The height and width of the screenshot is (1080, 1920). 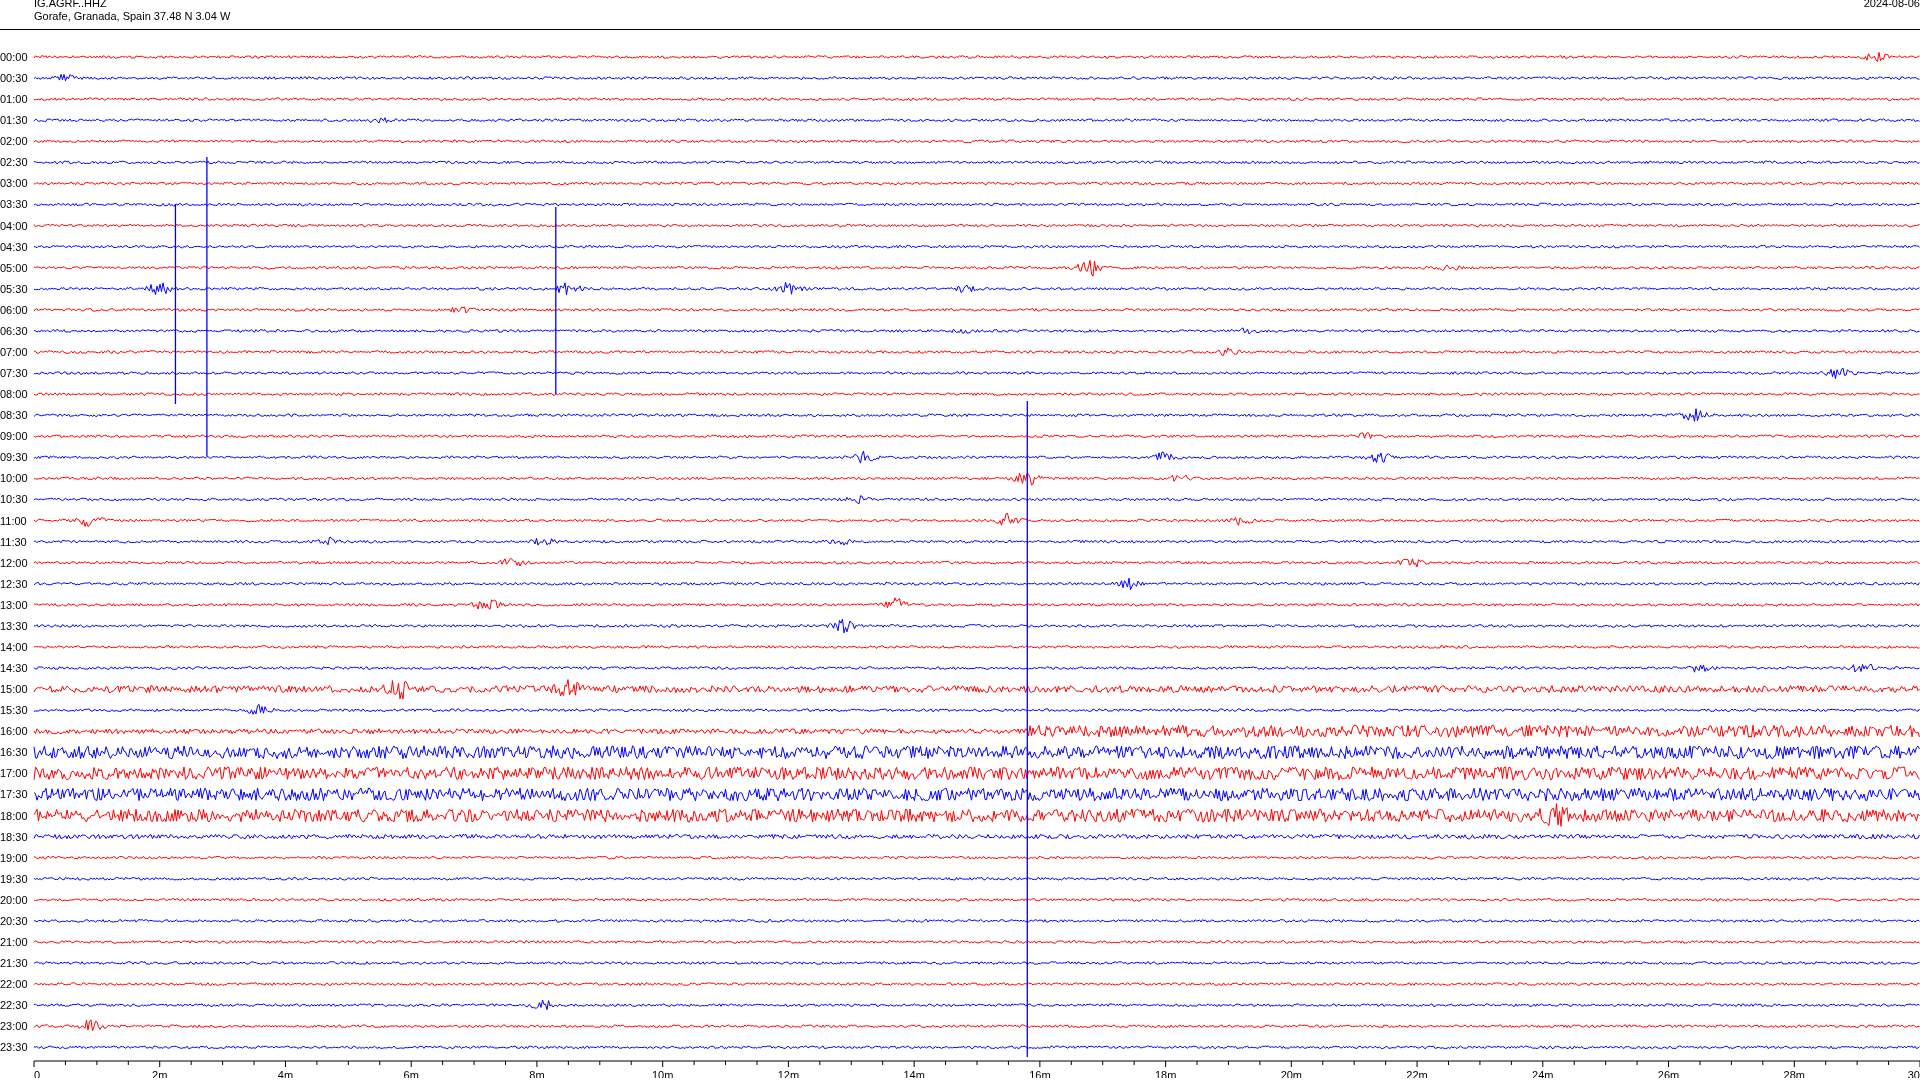 I want to click on time-label: 02:00, so click(x=14, y=141).